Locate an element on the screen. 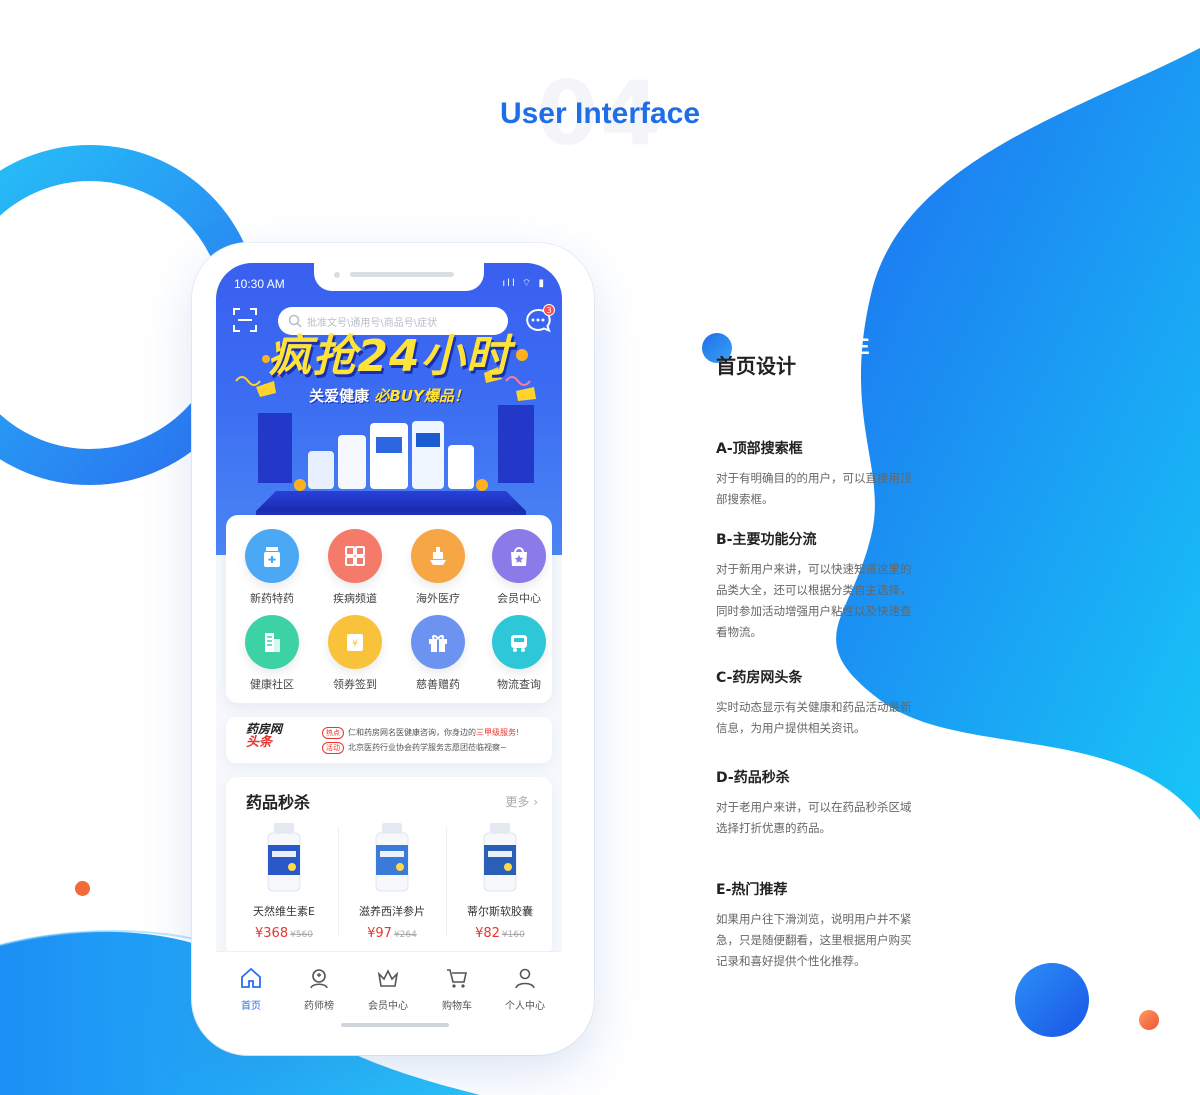 The height and width of the screenshot is (1095, 1200). tab-item: 购物车 is located at coordinates (457, 989).